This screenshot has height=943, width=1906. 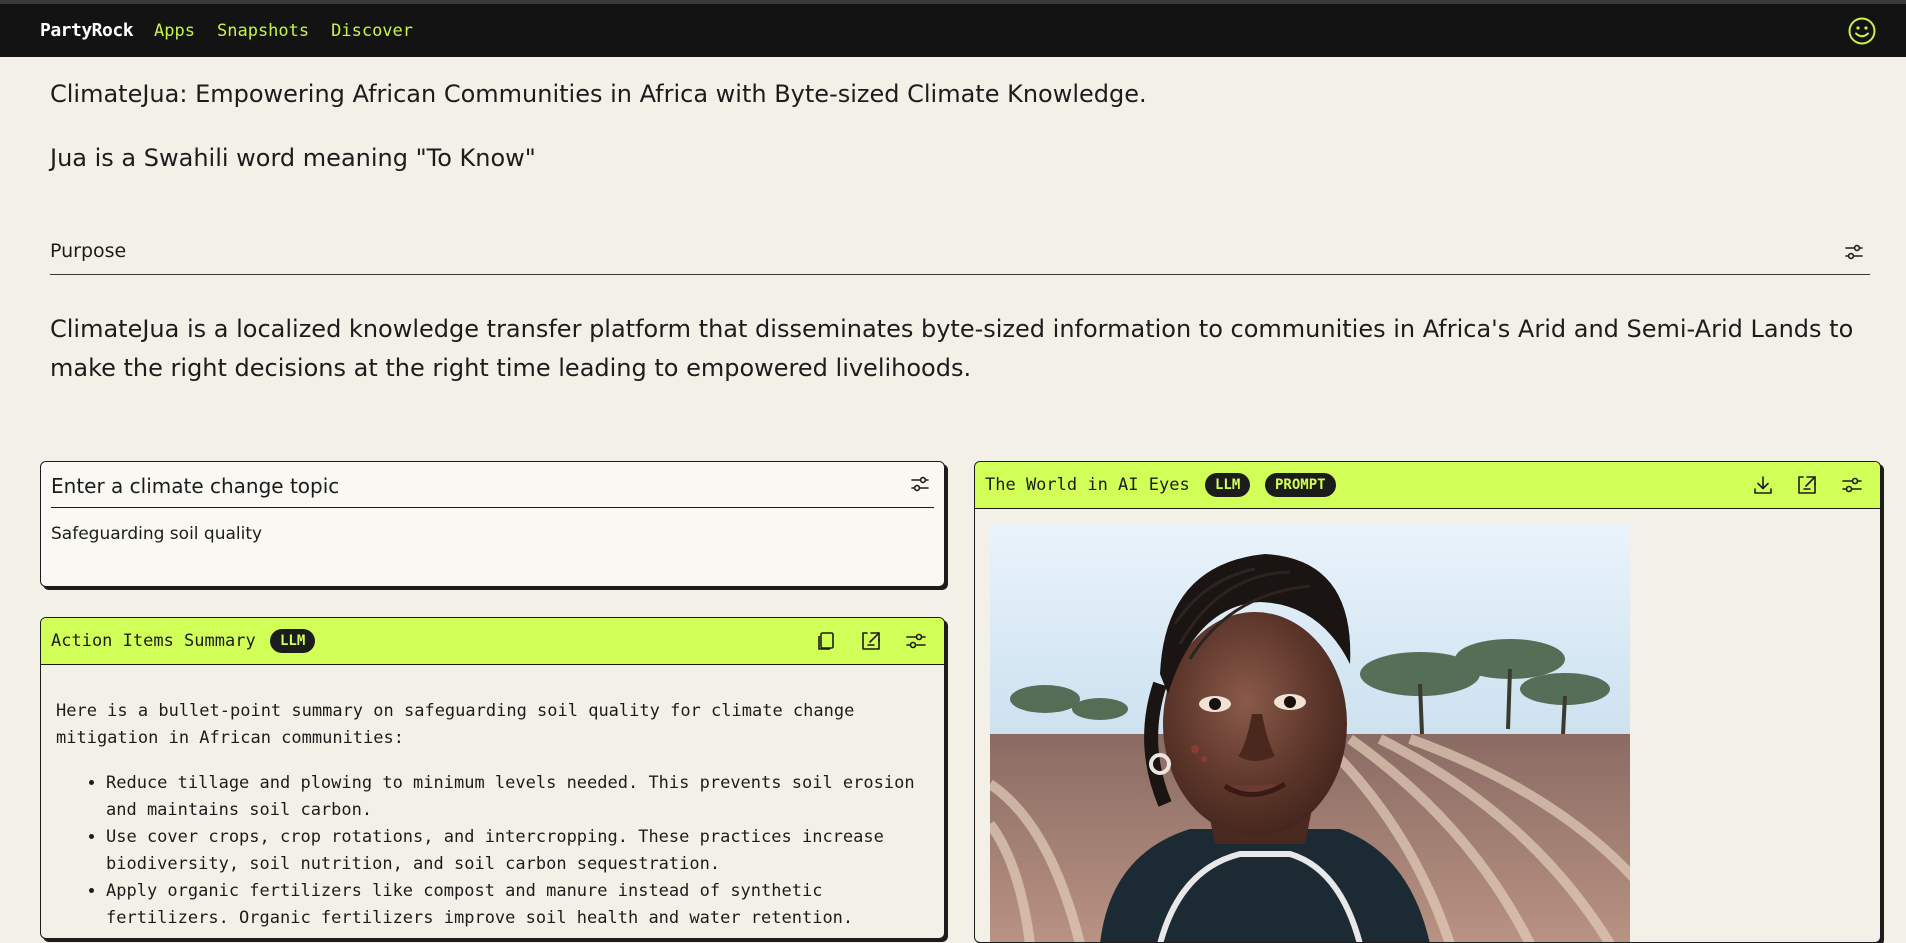 I want to click on action-items-header: Action Items Summary LLM, so click(x=492, y=641).